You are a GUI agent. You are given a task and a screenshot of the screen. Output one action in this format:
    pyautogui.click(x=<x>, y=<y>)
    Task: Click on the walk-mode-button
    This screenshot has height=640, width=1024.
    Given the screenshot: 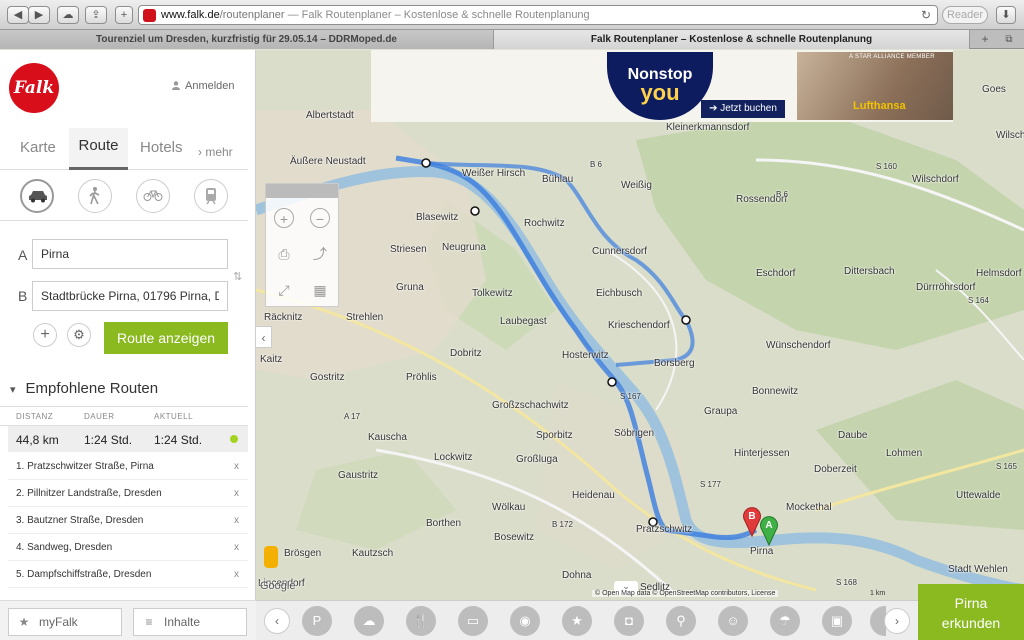 What is the action you would take?
    pyautogui.click(x=95, y=196)
    